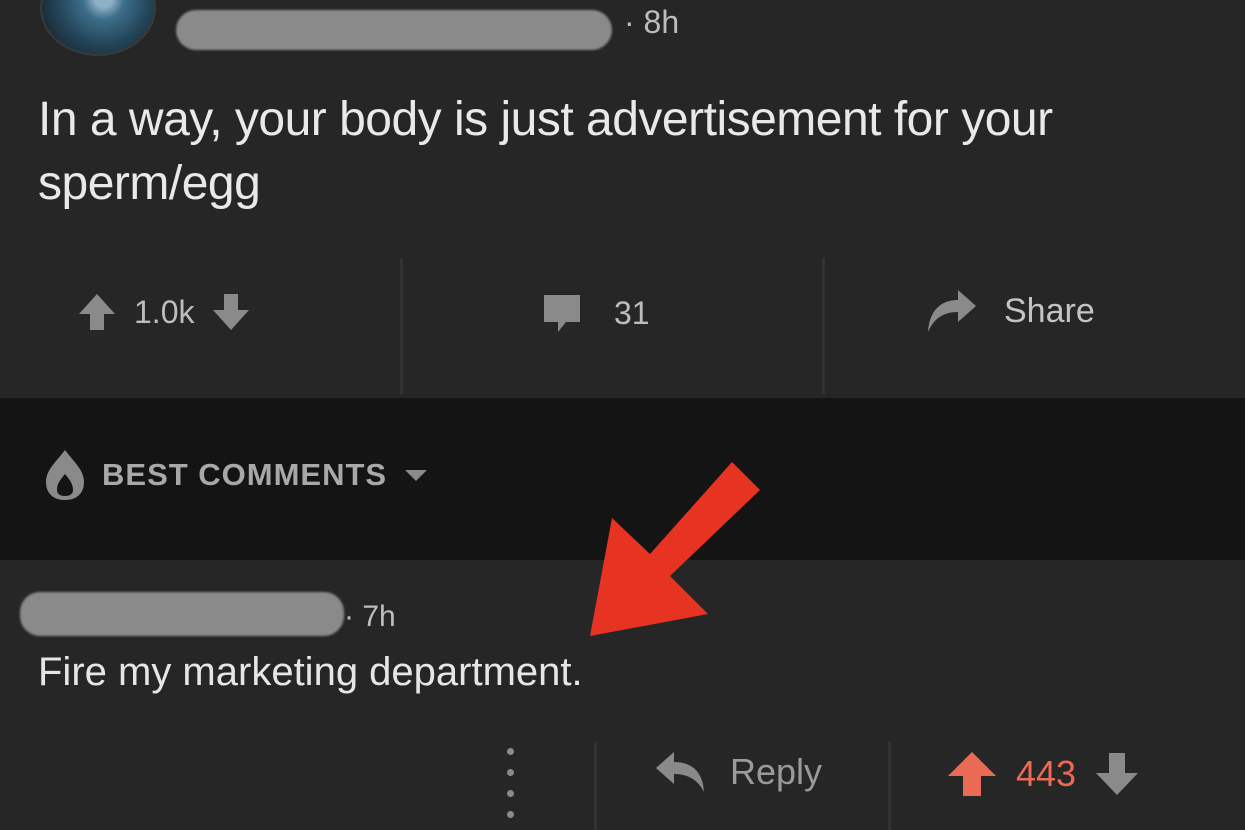 The width and height of the screenshot is (1245, 830). What do you see at coordinates (1049, 310) in the screenshot?
I see `share-label: Share` at bounding box center [1049, 310].